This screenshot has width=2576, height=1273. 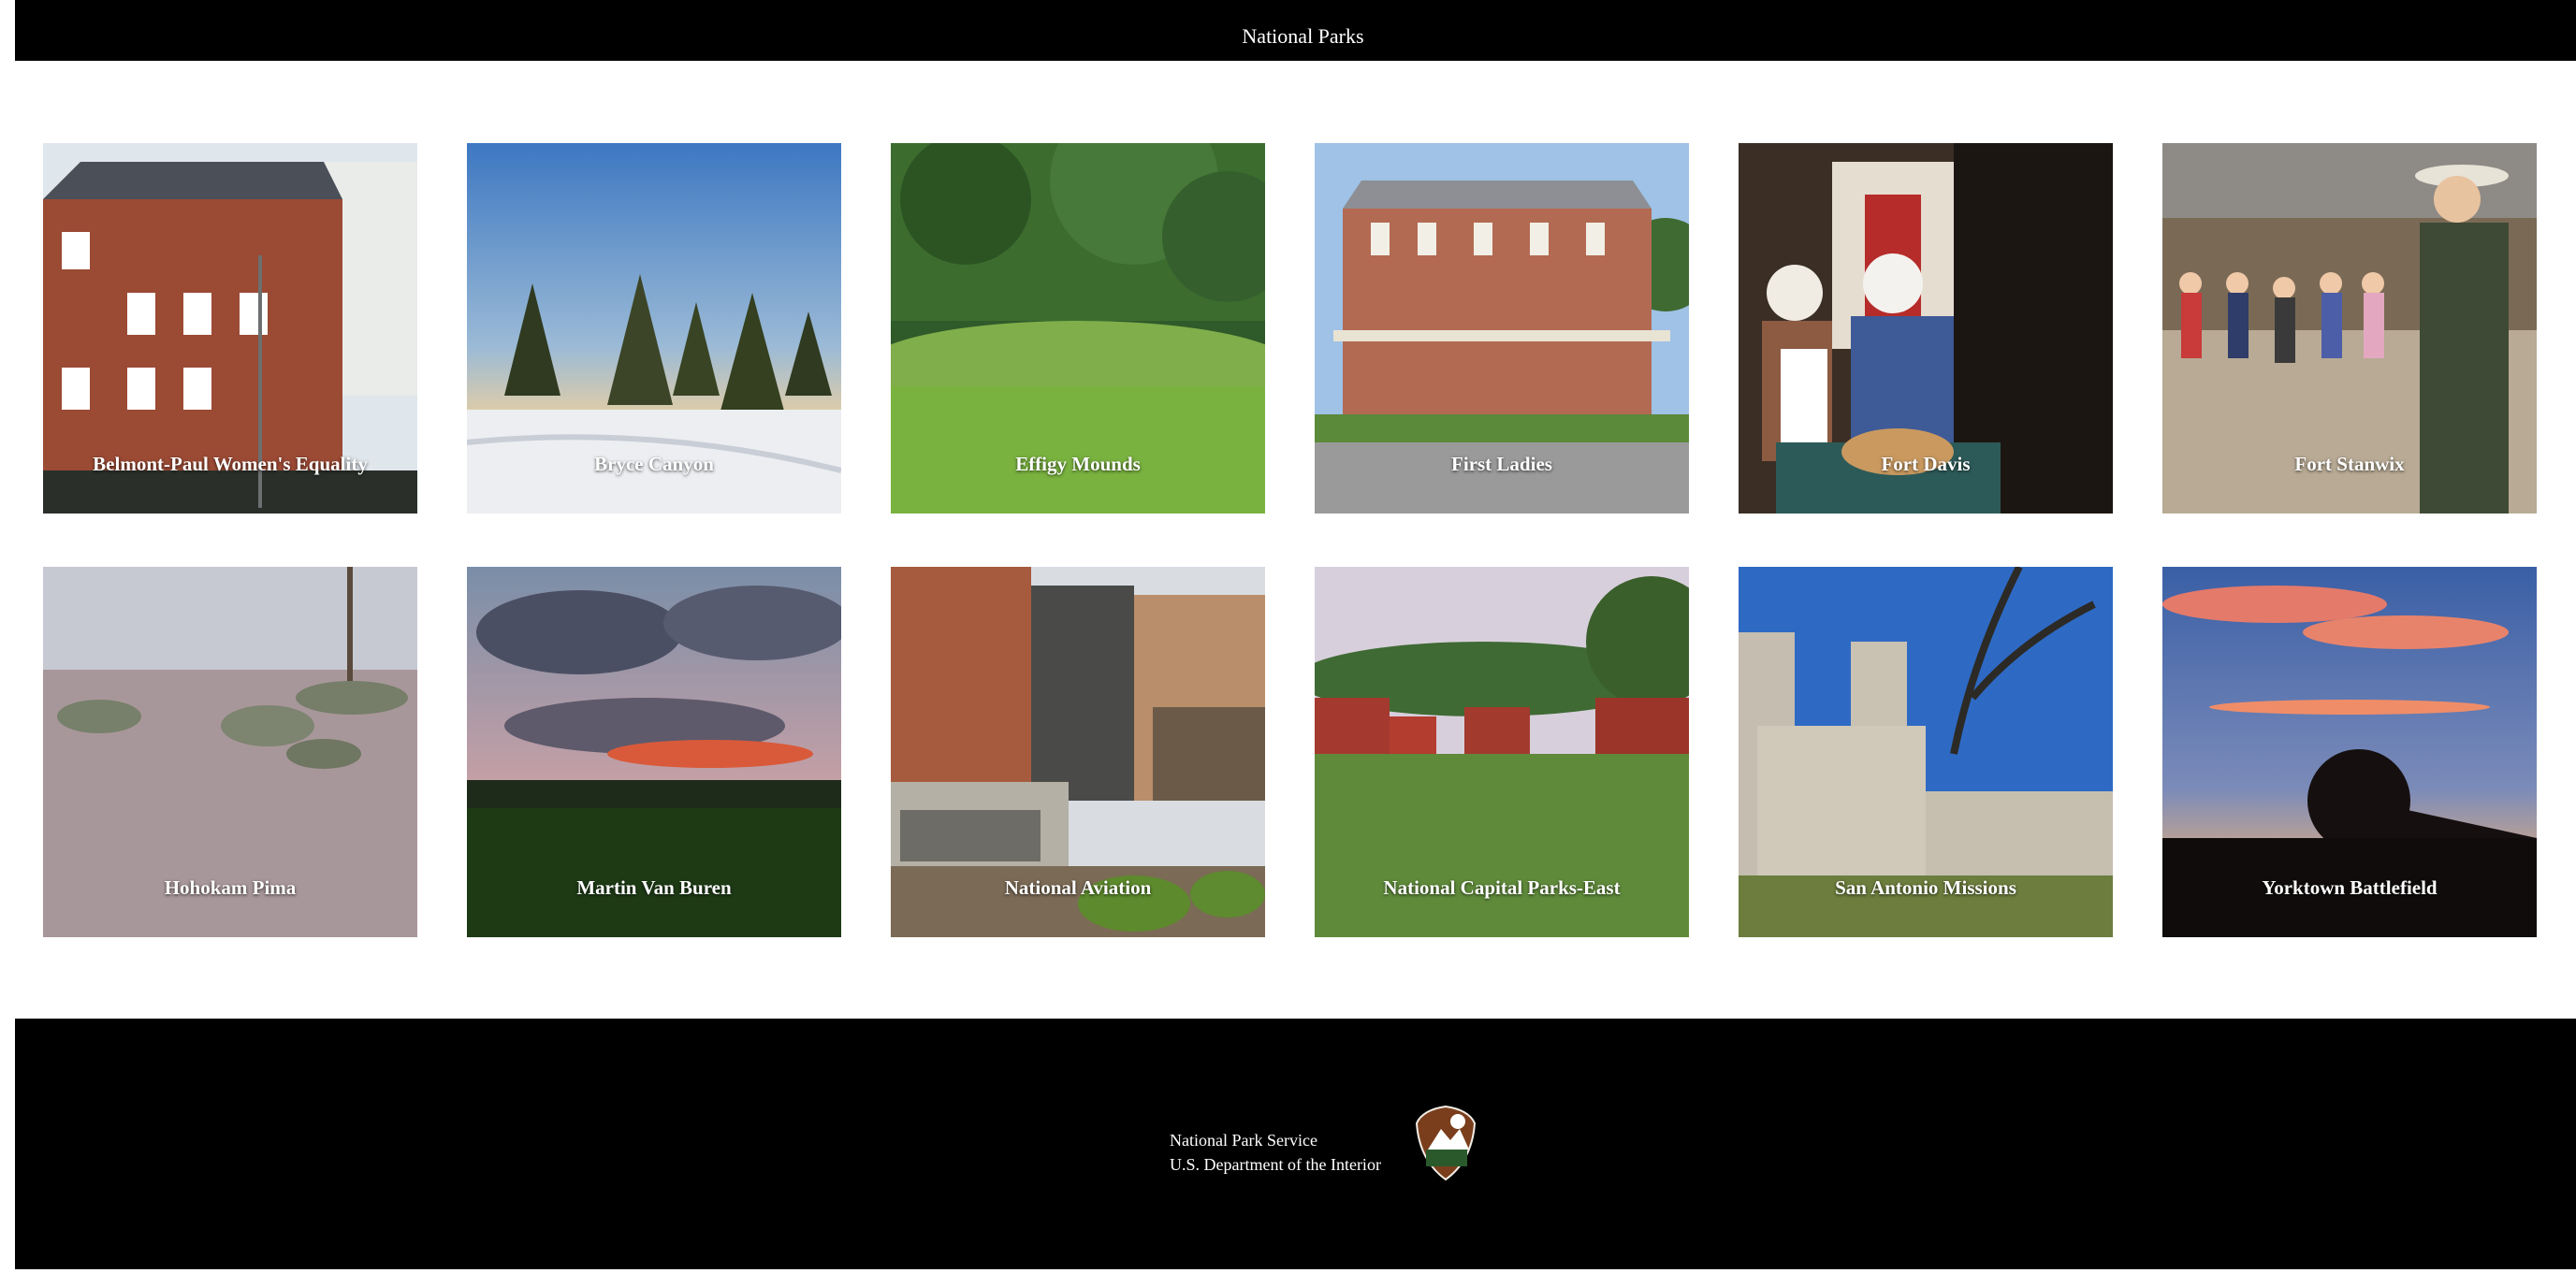 I want to click on park-card: Fort Stanwix, so click(x=2349, y=328).